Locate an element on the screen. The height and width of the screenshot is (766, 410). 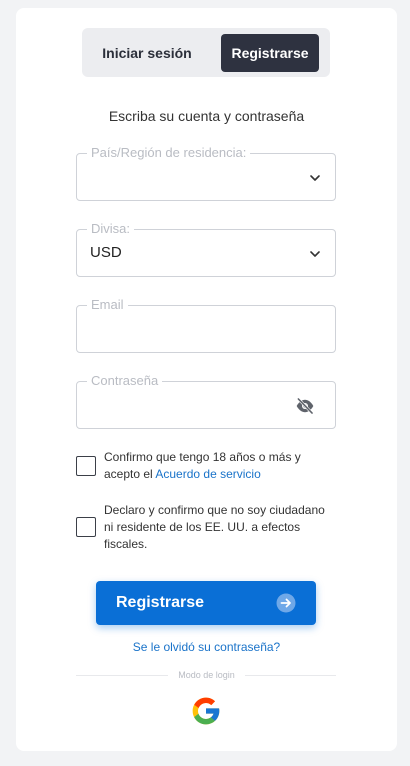
forgot-password-container: Se le olvidó su contraseña? is located at coordinates (206, 647).